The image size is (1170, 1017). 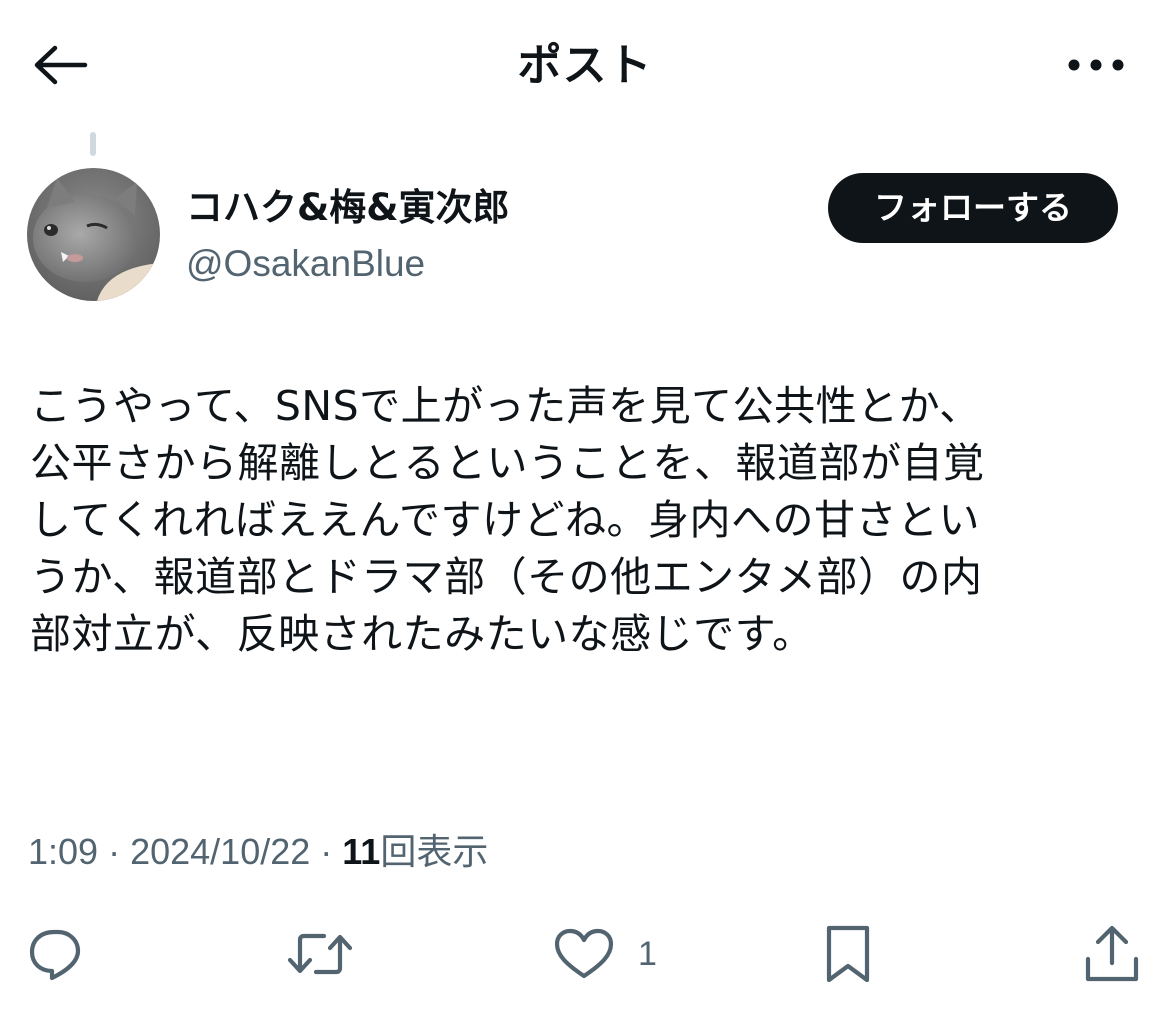 I want to click on bookmark-button, so click(x=848, y=954).